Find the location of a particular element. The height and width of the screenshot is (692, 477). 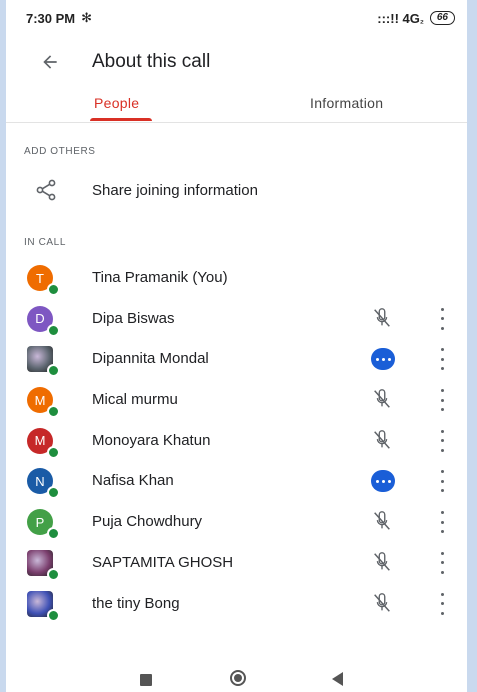

arrow-left-icon is located at coordinates (50, 62).